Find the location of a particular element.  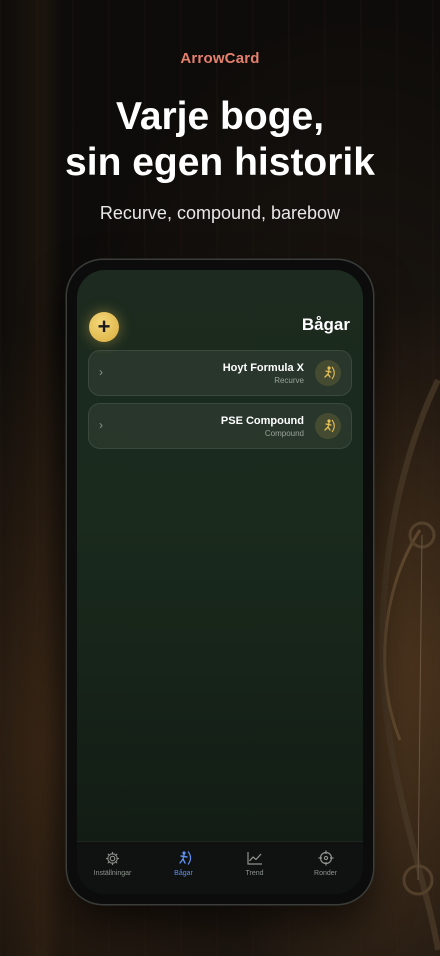

gear-icon is located at coordinates (112, 858).